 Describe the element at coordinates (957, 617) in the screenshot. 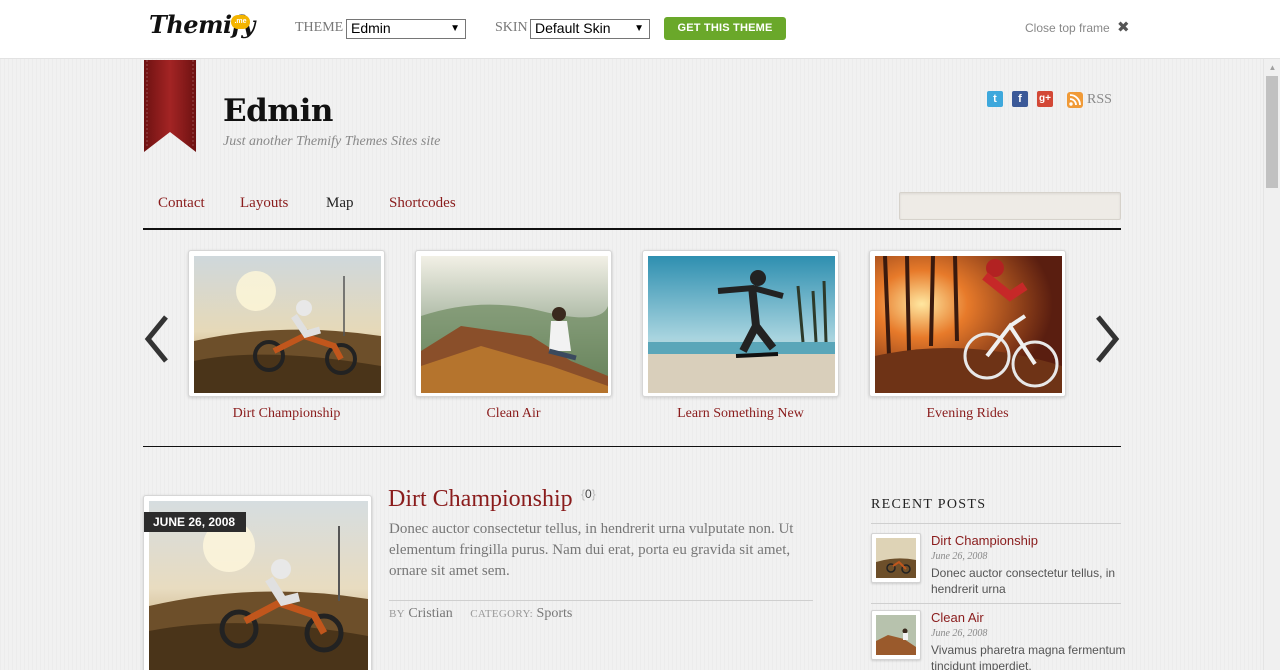

I see `recent-post-title: Clean Air` at that location.